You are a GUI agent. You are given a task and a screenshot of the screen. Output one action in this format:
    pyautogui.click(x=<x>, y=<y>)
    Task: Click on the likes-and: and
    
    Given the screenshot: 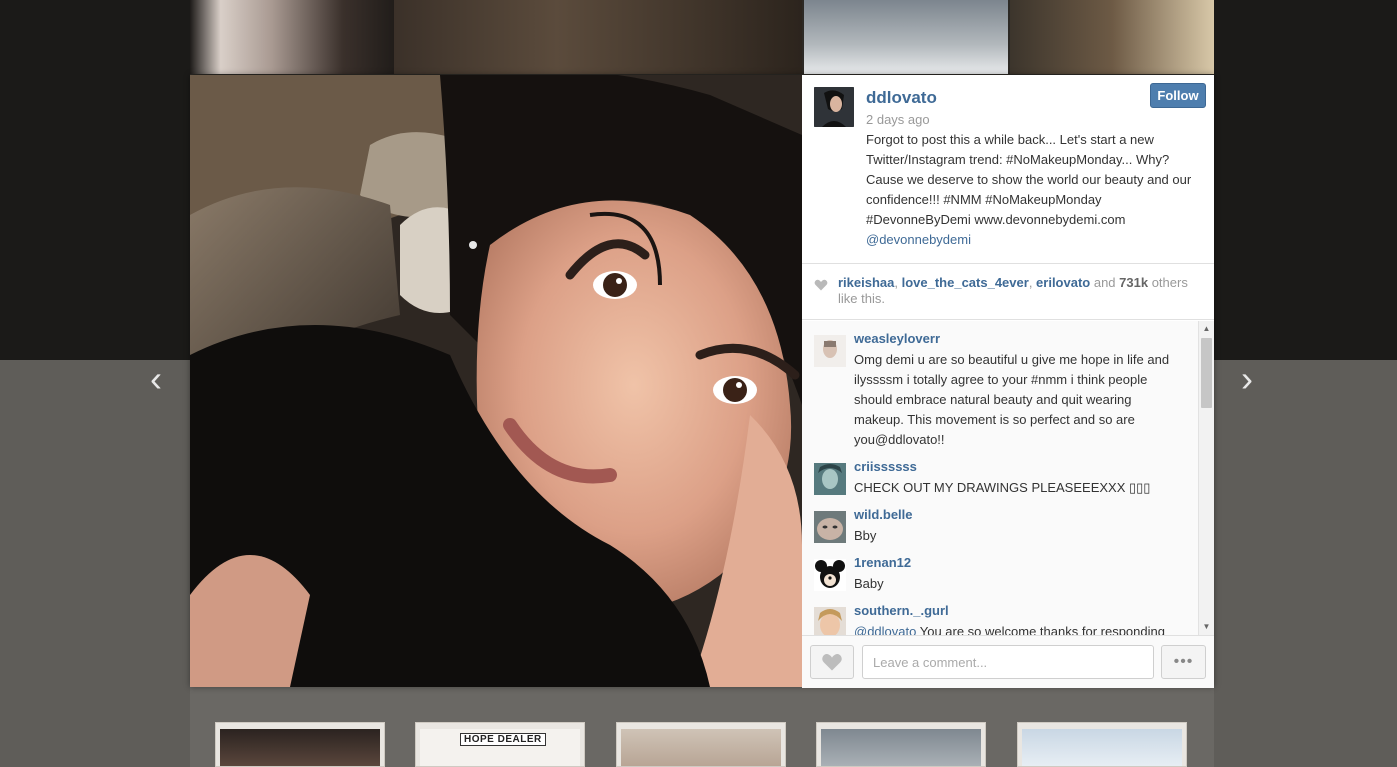 What is the action you would take?
    pyautogui.click(x=1105, y=282)
    